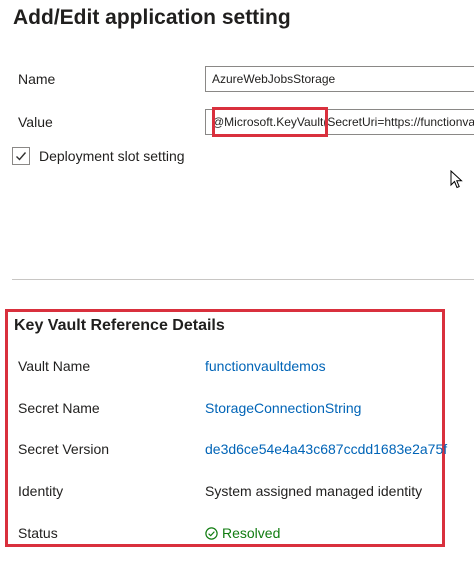 The image size is (474, 569). Describe the element at coordinates (211, 533) in the screenshot. I see `check-circle-icon` at that location.